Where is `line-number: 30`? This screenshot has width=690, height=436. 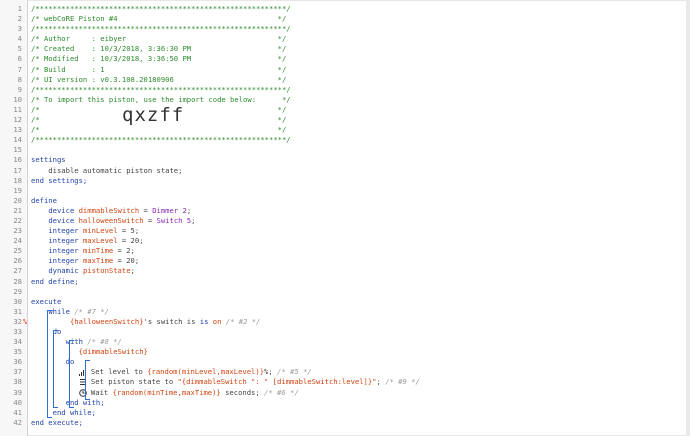 line-number: 30 is located at coordinates (17, 301).